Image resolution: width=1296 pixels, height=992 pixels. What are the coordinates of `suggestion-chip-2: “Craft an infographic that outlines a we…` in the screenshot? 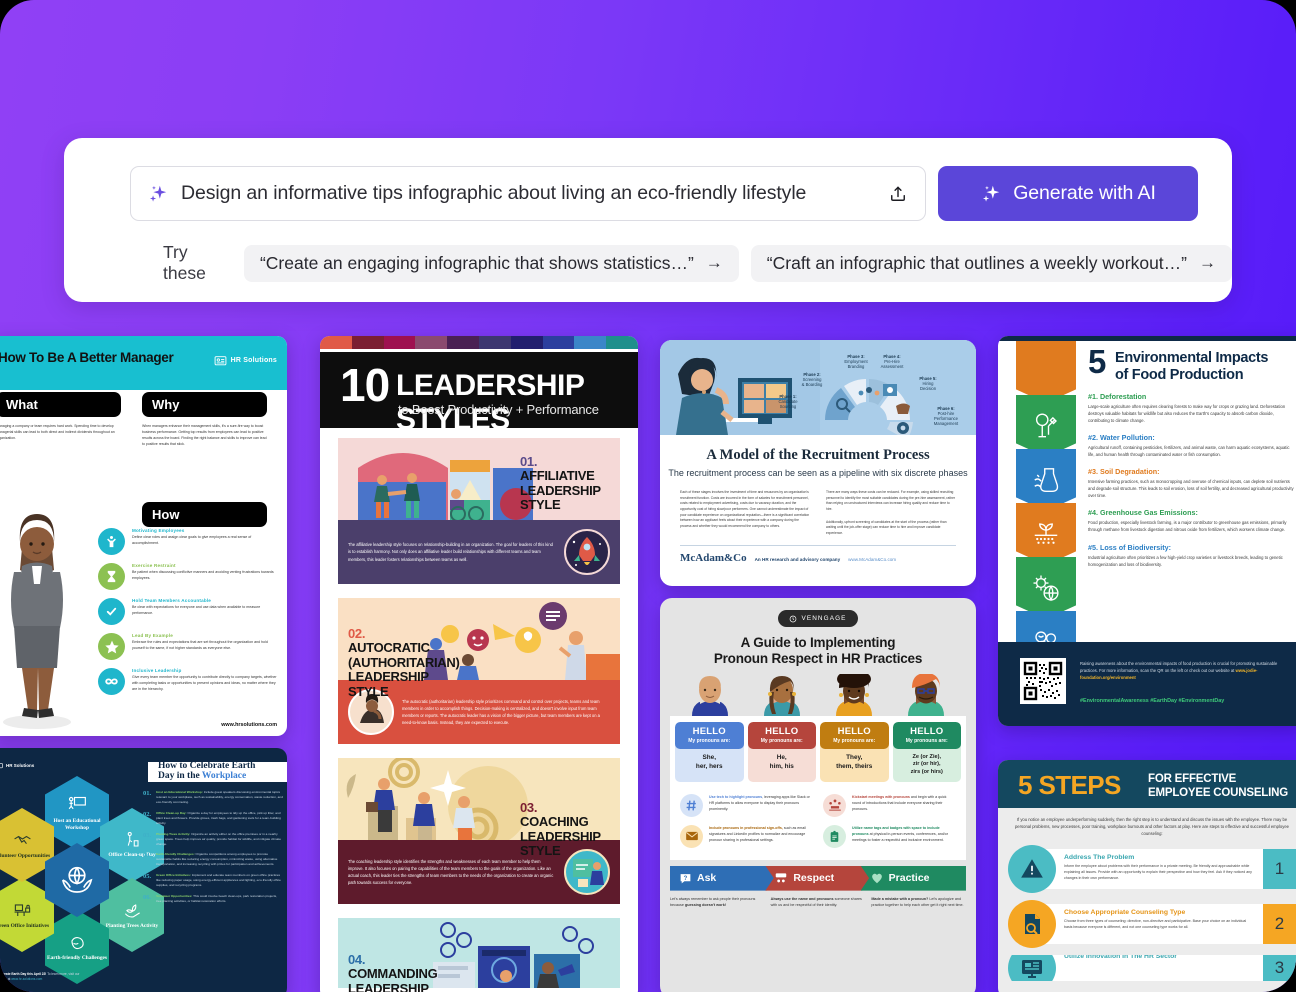 It's located at (991, 263).